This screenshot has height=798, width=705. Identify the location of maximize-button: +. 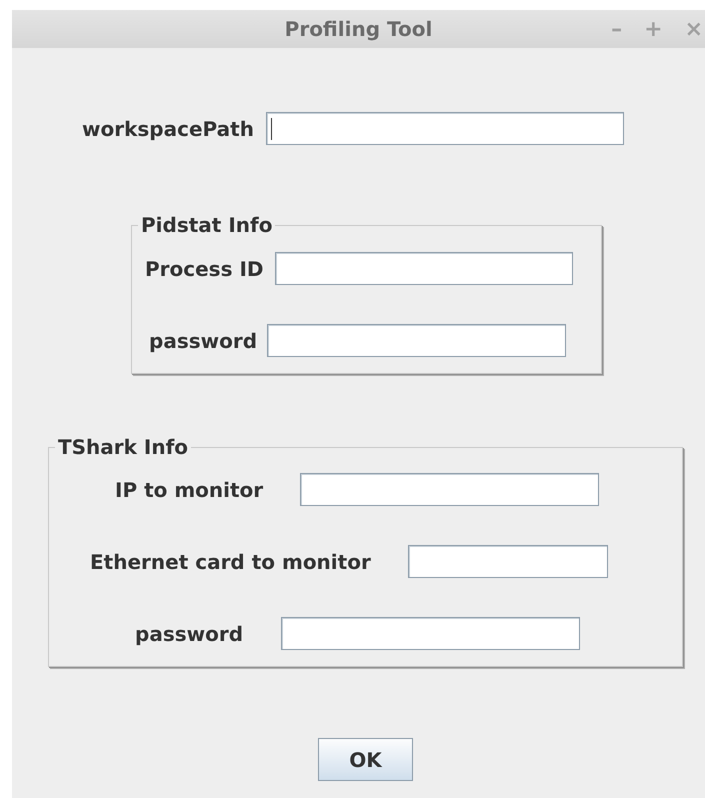
(653, 29).